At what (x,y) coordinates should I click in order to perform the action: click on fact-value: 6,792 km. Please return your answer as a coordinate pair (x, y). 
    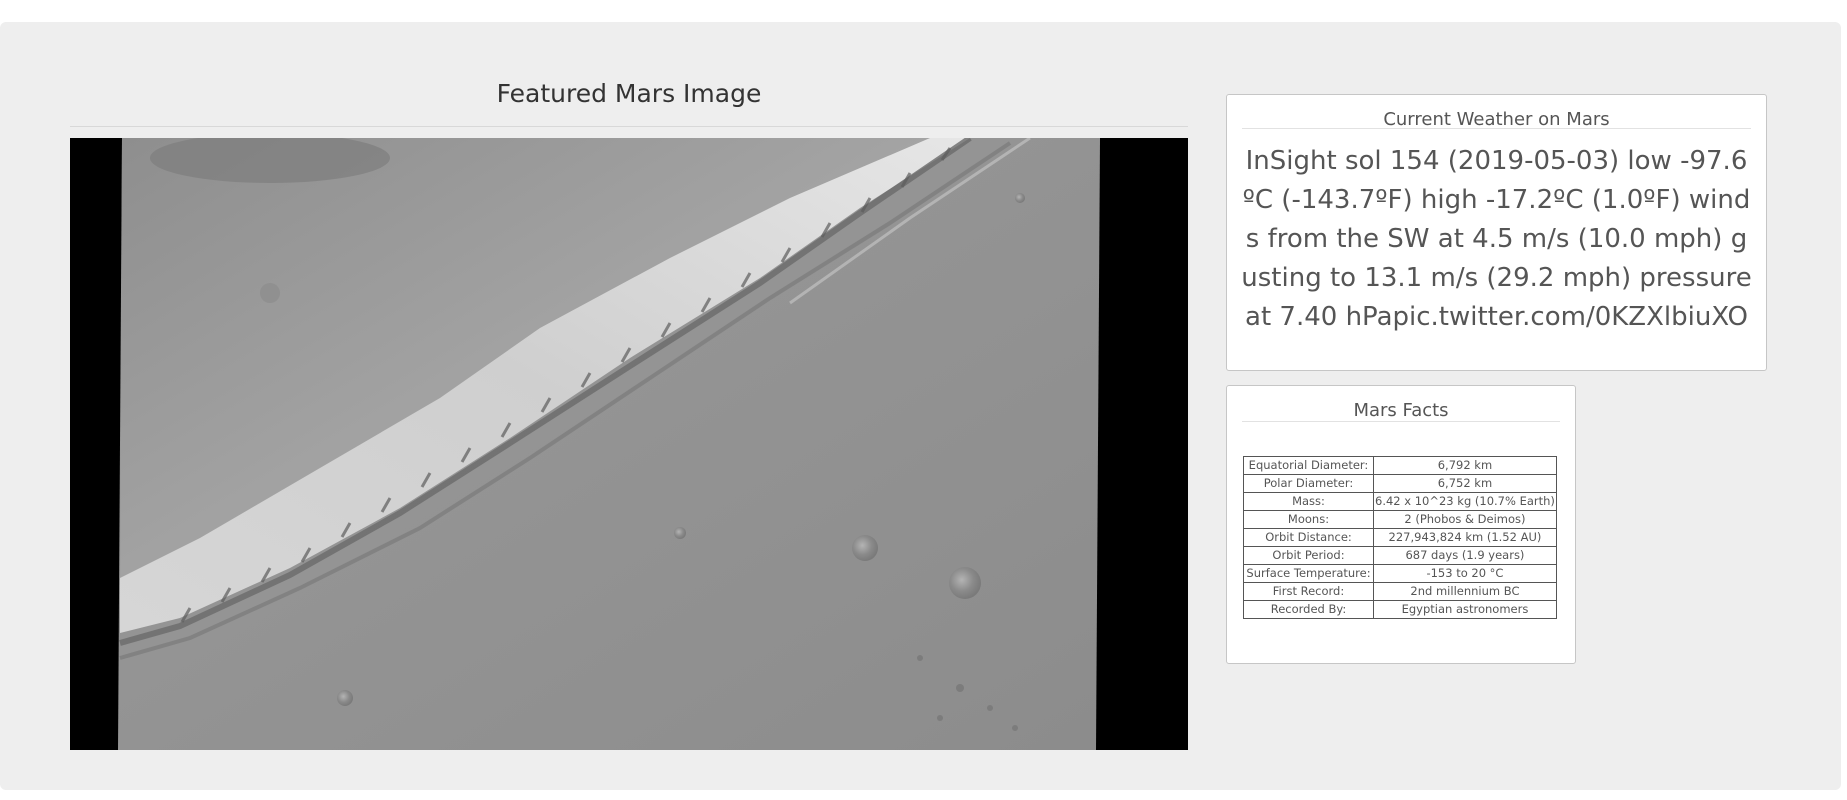
    Looking at the image, I should click on (1465, 465).